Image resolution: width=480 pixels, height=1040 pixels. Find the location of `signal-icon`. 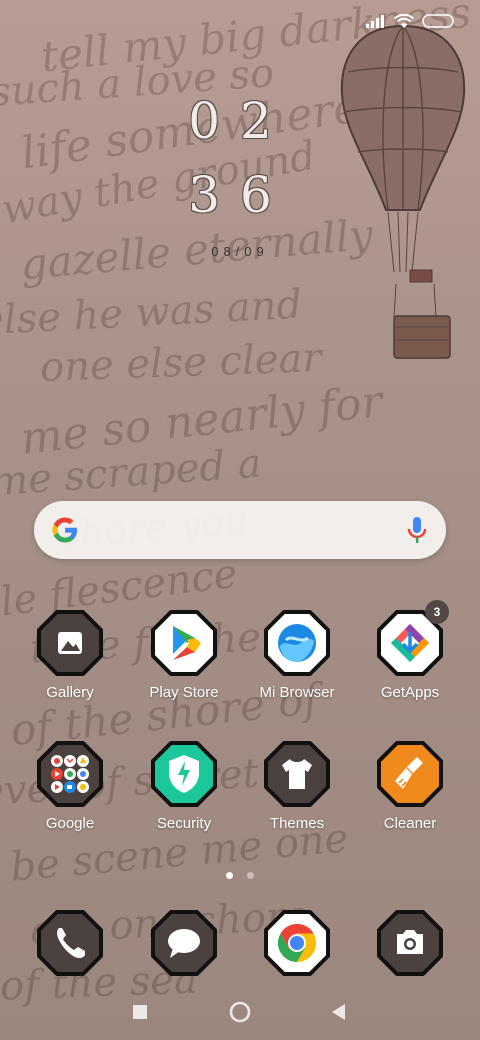

signal-icon is located at coordinates (375, 21).